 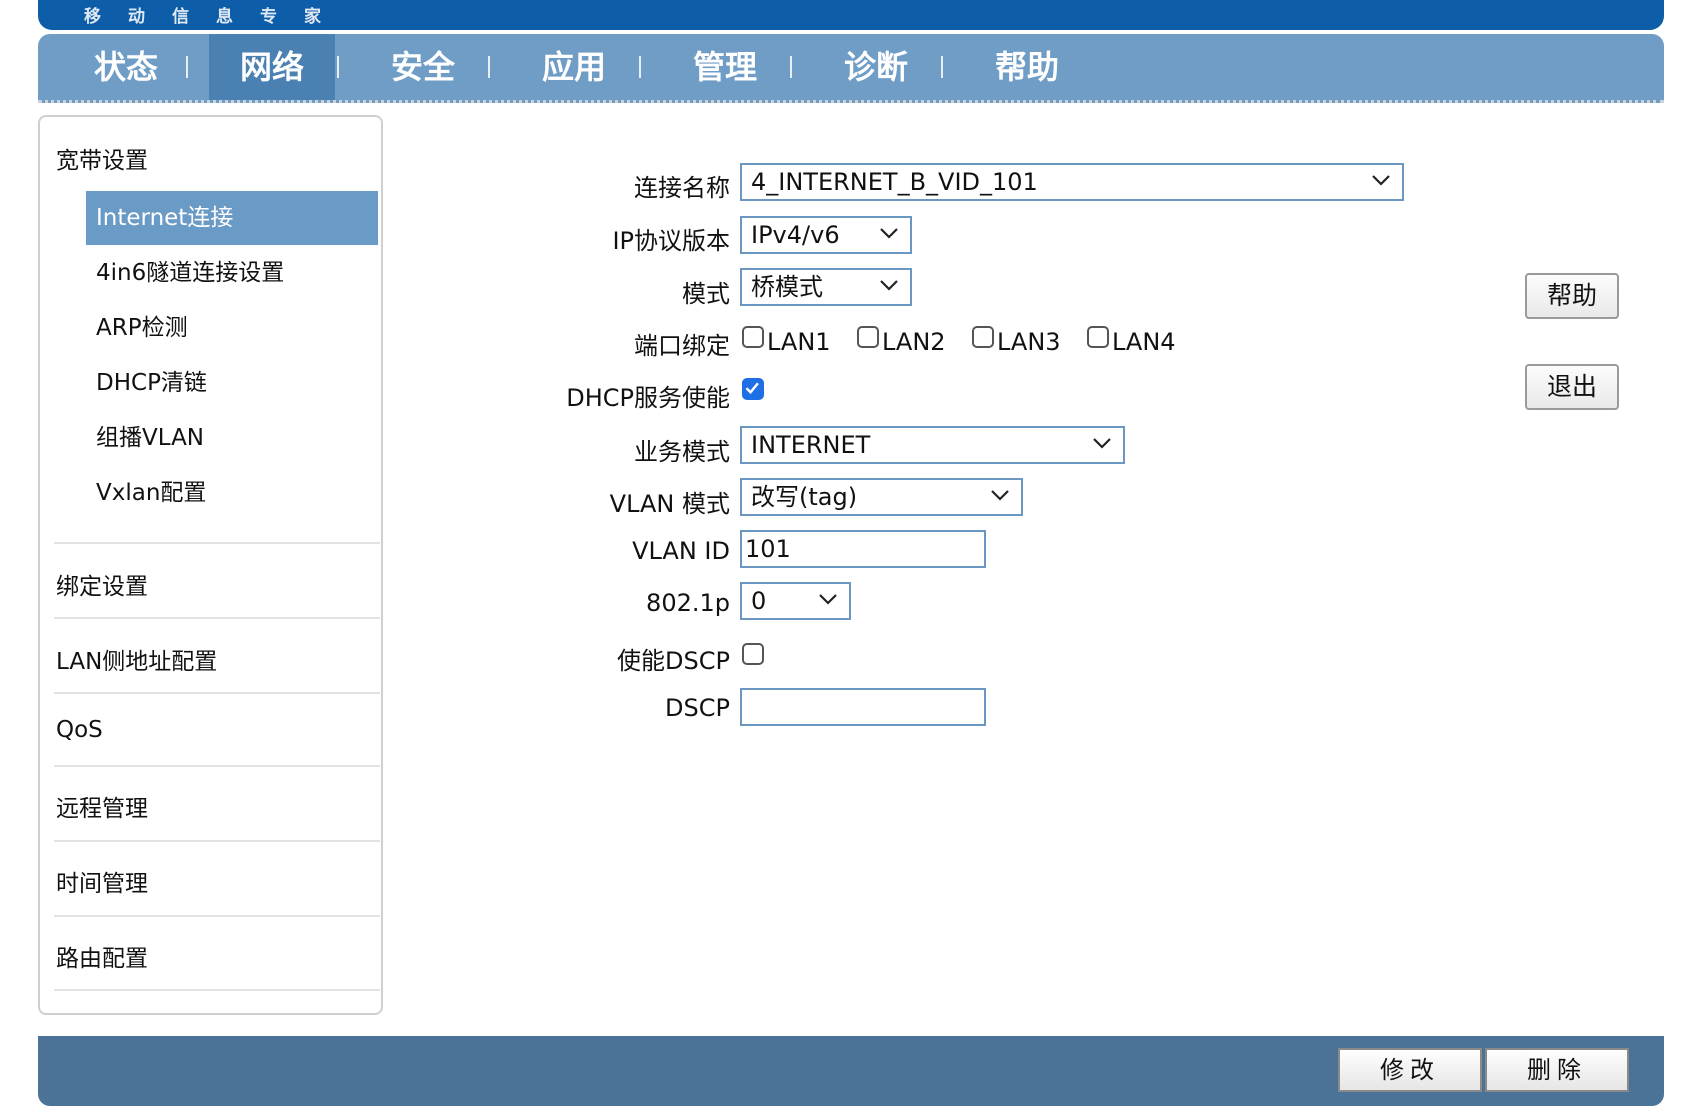 I want to click on enable-dscp-checkbox, so click(x=753, y=654).